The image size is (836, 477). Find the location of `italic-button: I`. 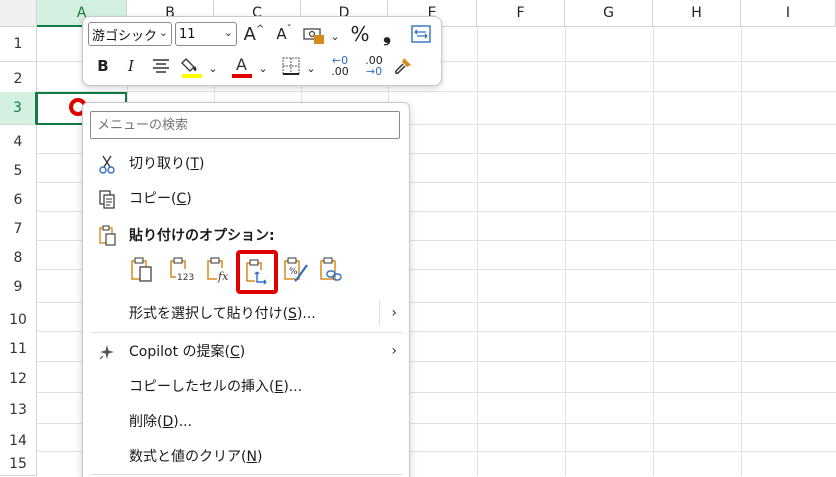

italic-button: I is located at coordinates (131, 66).